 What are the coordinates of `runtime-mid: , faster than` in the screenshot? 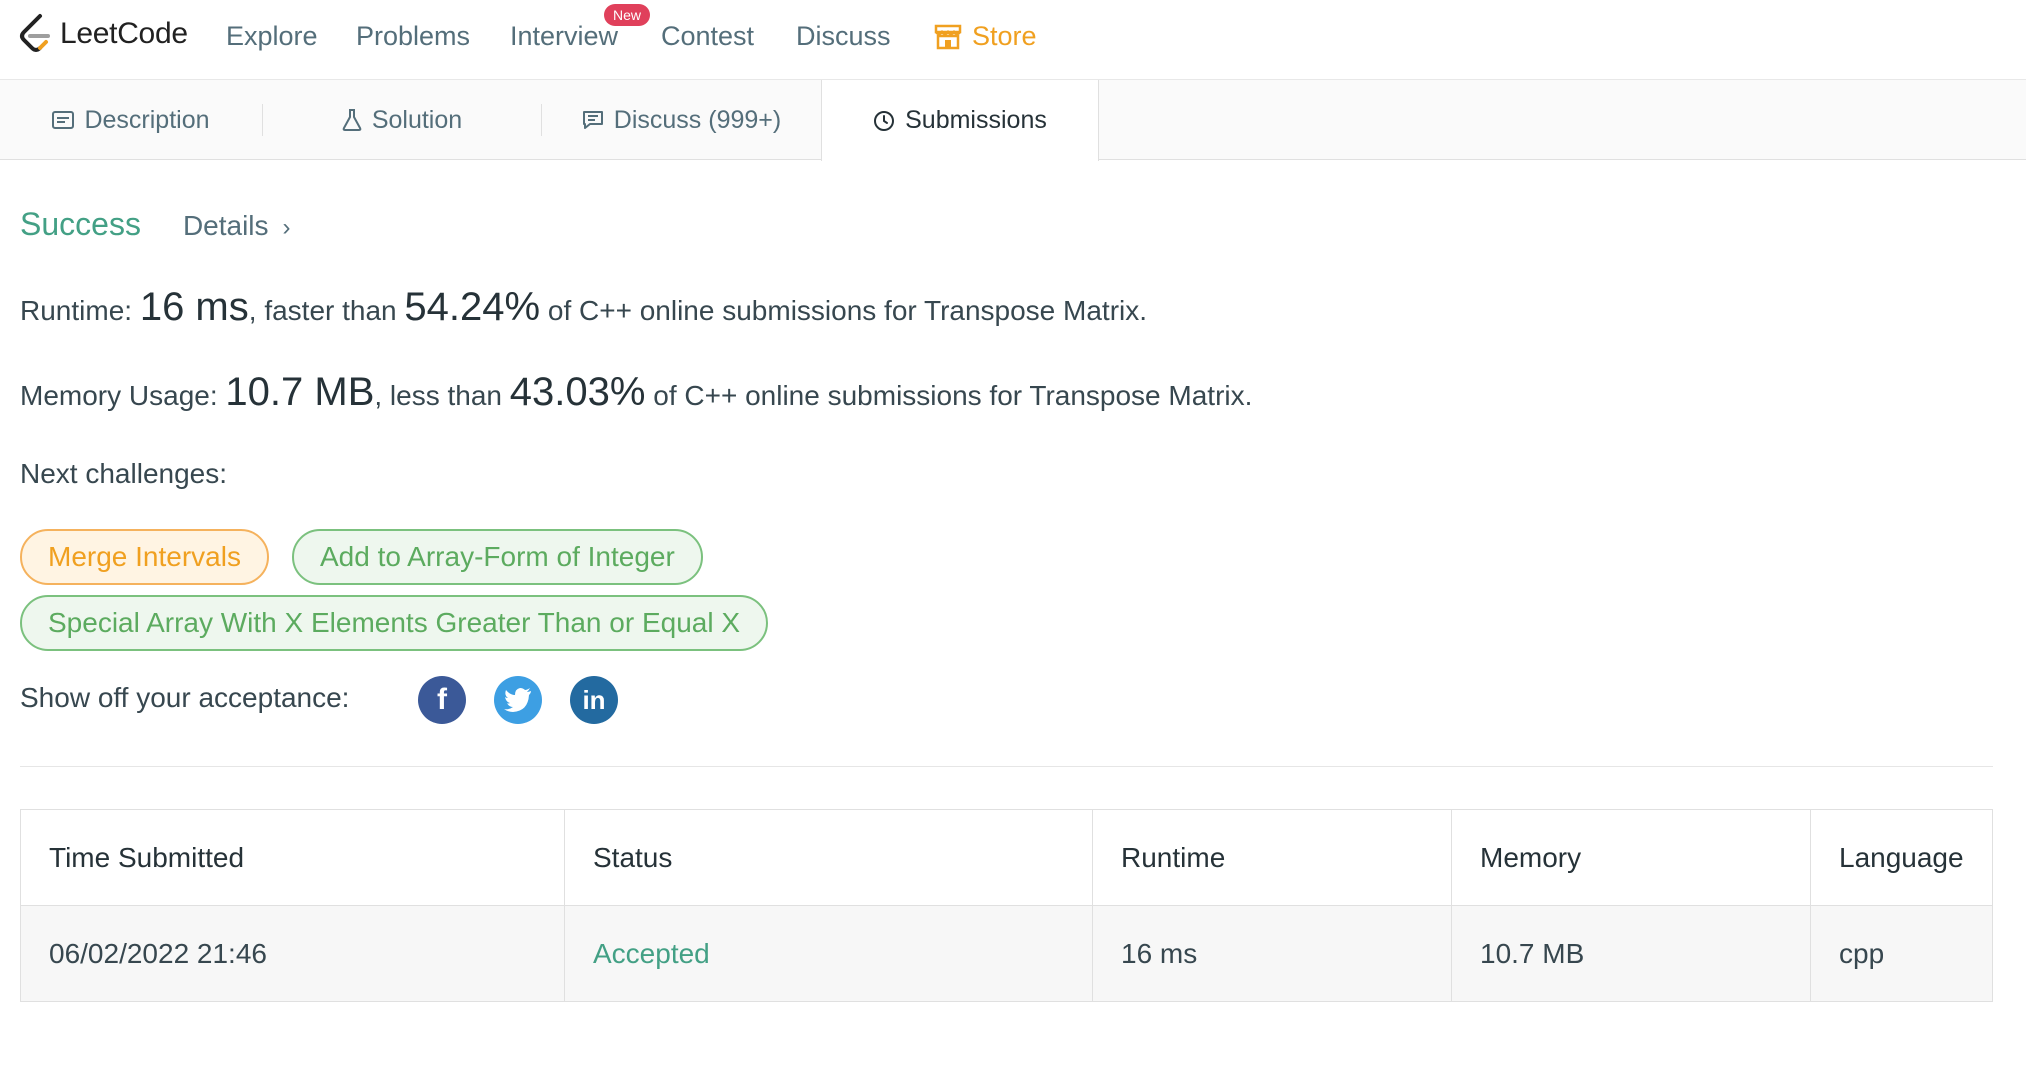 It's located at (322, 310).